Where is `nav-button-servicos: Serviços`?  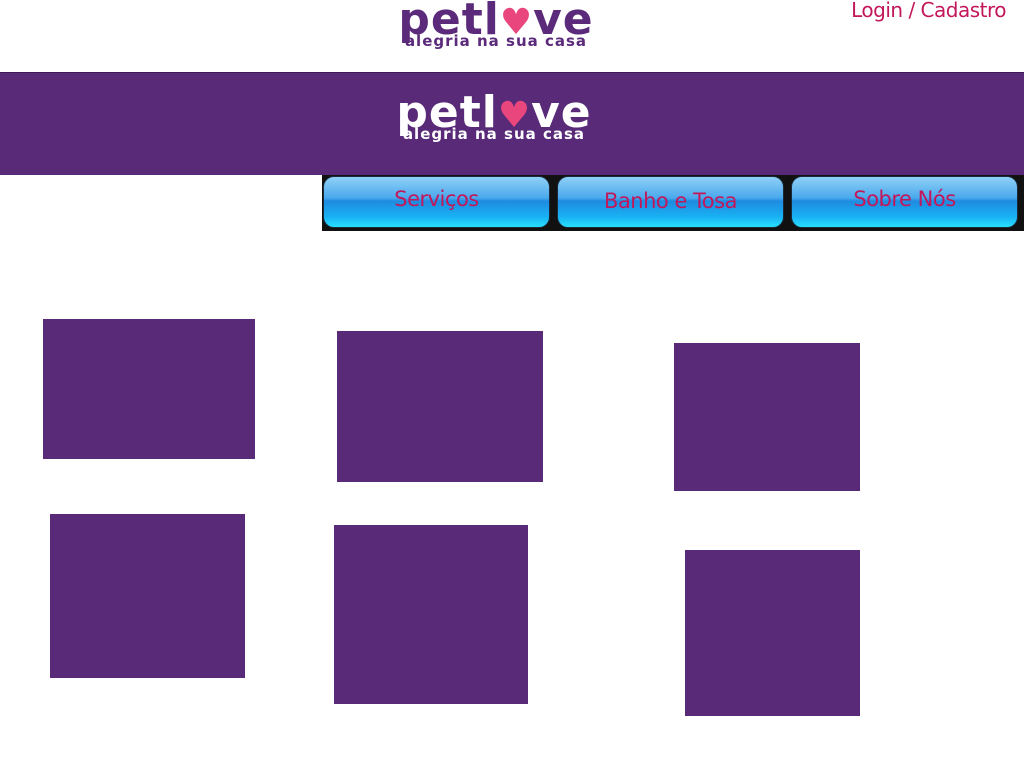 nav-button-servicos: Serviços is located at coordinates (436, 202).